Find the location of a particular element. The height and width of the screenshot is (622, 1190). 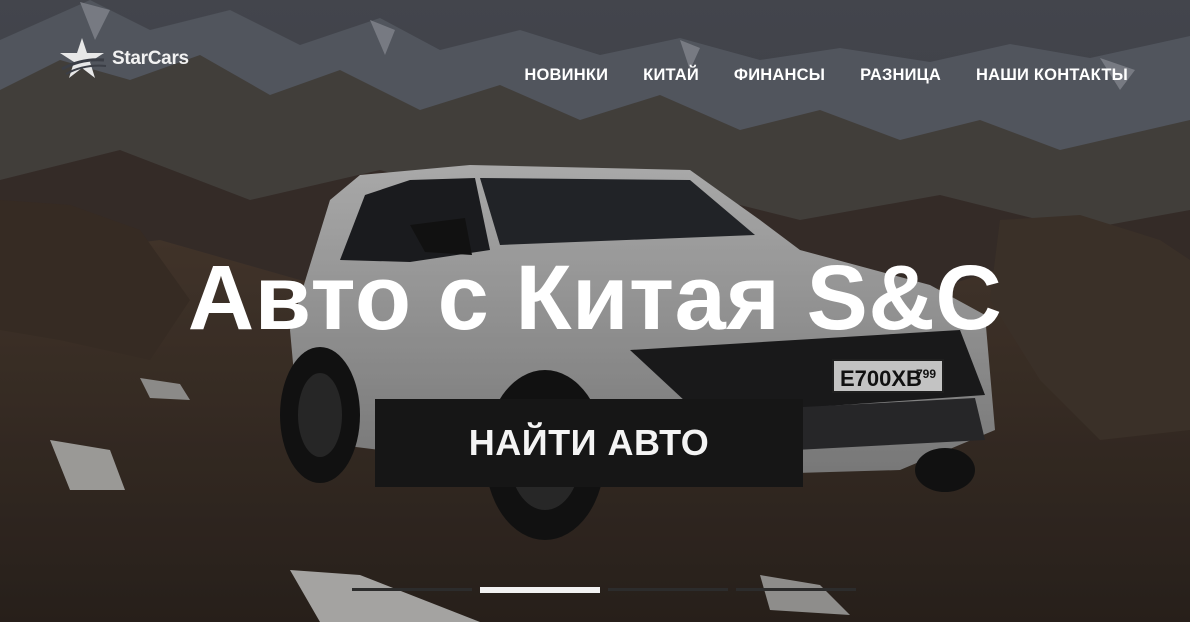

nav-item-contacts: НАШИ КОНТАКТЫ is located at coordinates (1052, 75).